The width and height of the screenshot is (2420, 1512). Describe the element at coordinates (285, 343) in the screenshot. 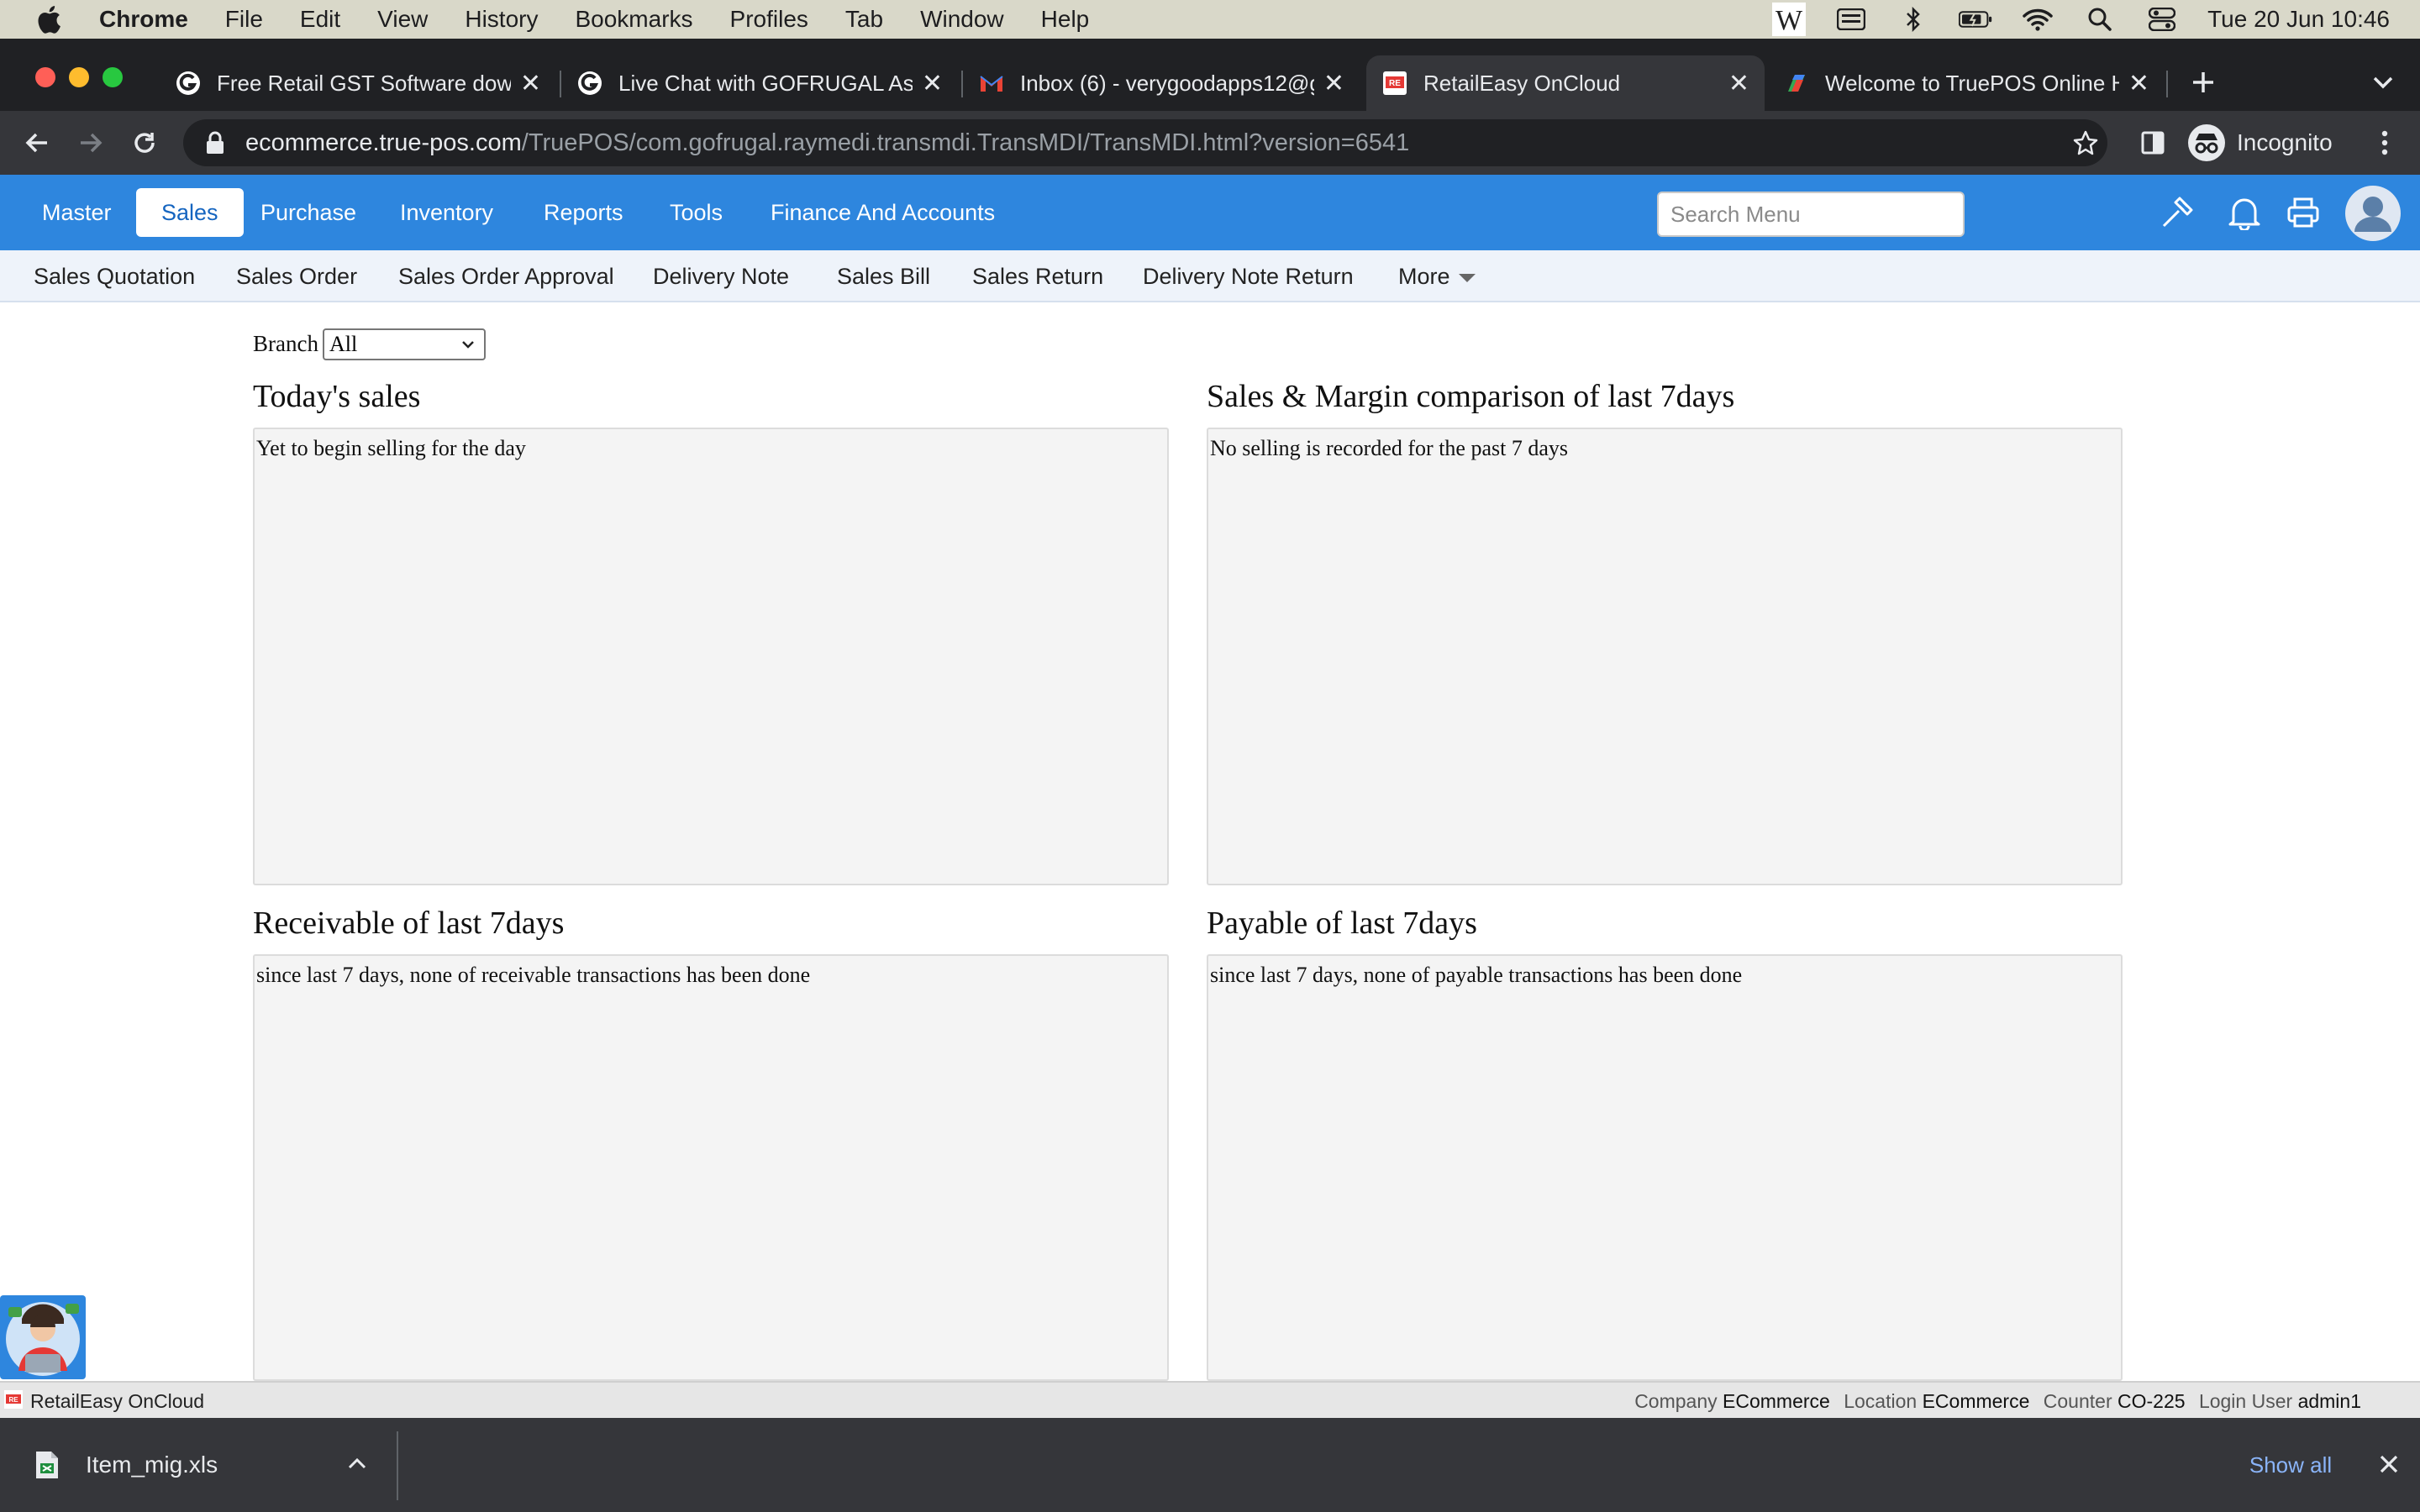

I see `branch-label: Branch` at that location.